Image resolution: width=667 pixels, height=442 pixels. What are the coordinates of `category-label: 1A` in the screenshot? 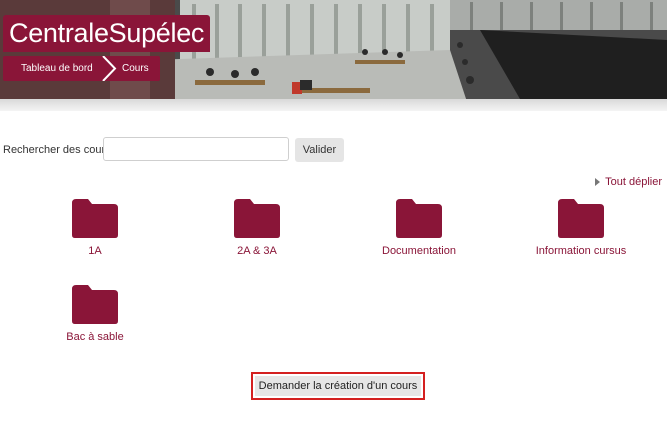 It's located at (95, 251).